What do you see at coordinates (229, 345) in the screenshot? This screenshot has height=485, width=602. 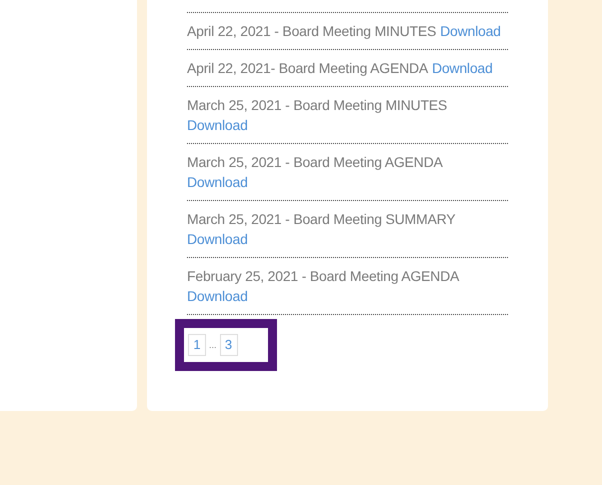 I see `page-link: 3` at bounding box center [229, 345].